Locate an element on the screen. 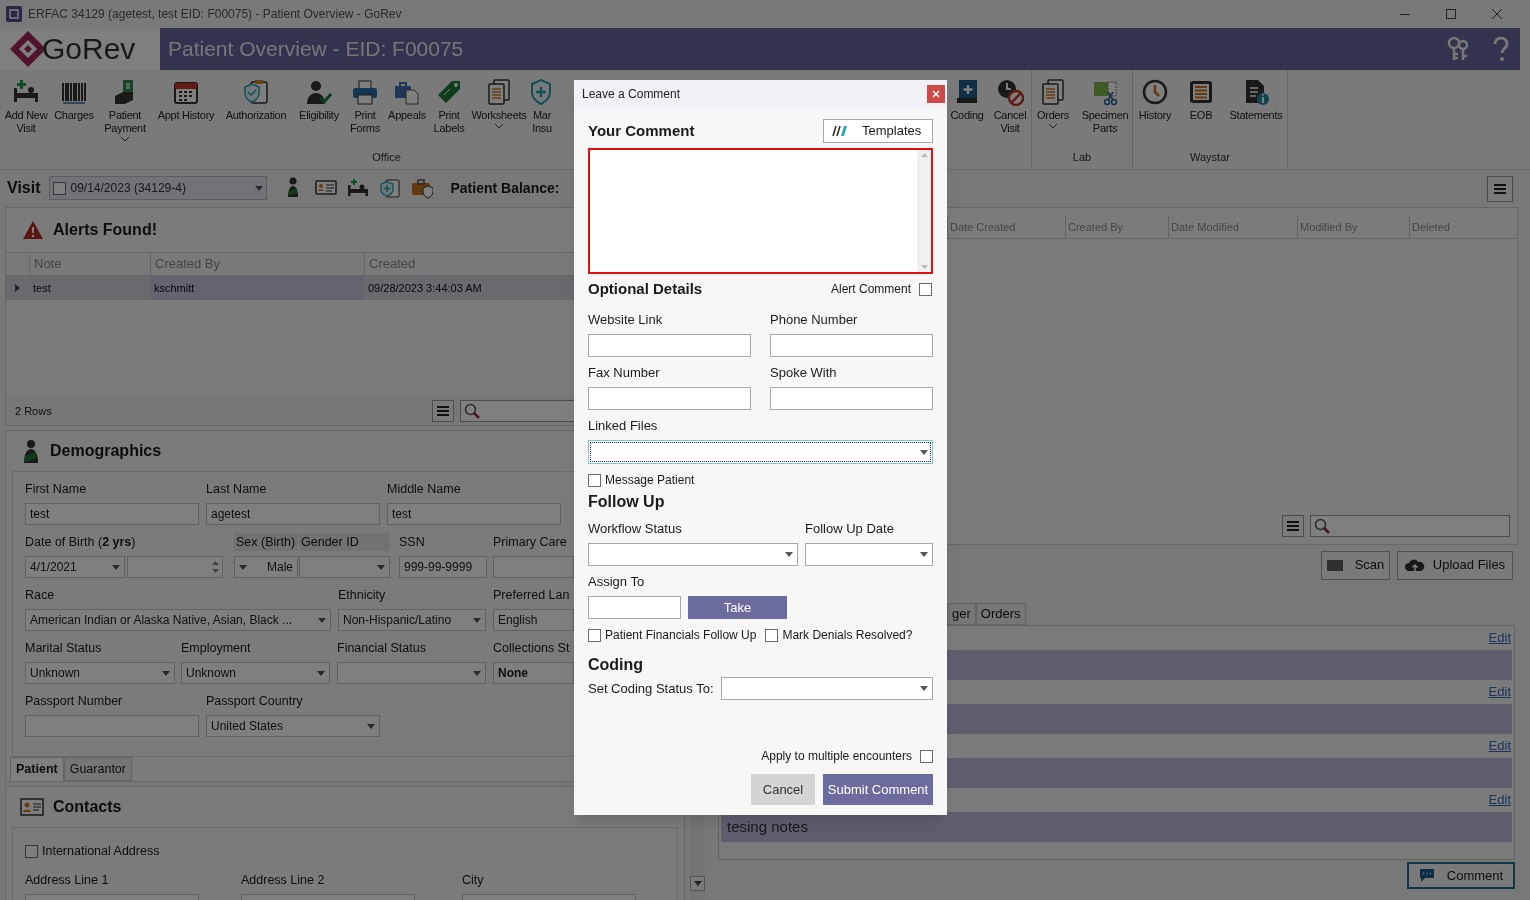 This screenshot has width=1530, height=900. input-field: None is located at coordinates (533, 673).